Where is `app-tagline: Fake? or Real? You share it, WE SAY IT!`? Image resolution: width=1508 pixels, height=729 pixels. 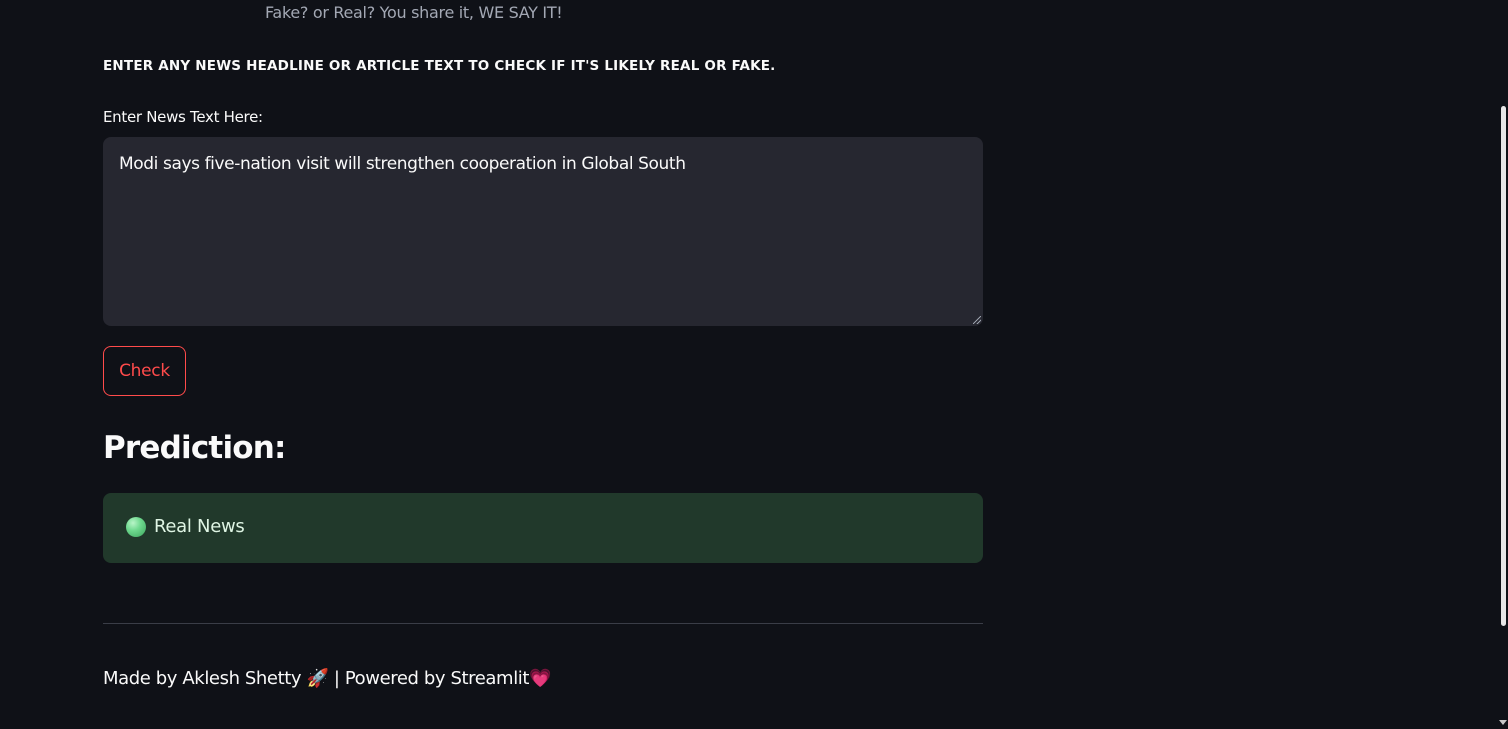 app-tagline: Fake? or Real? You share it, WE SAY IT! is located at coordinates (414, 12).